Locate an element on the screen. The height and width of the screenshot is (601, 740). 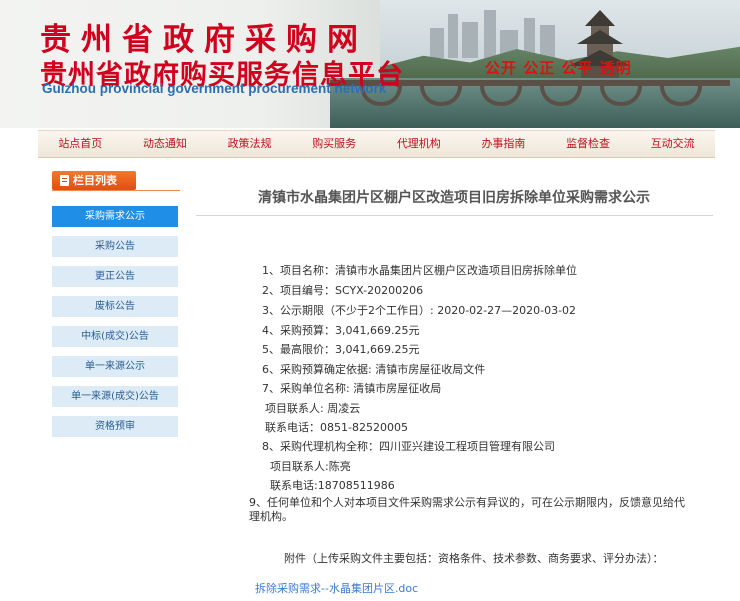
info-agency-phone: 联系电话:18708511986 is located at coordinates (332, 485).